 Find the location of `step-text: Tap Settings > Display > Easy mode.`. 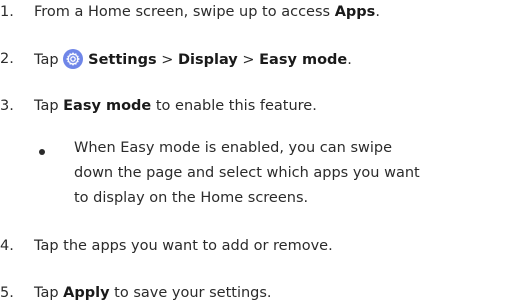

step-text: Tap Settings > Display > Easy mode. is located at coordinates (193, 60).